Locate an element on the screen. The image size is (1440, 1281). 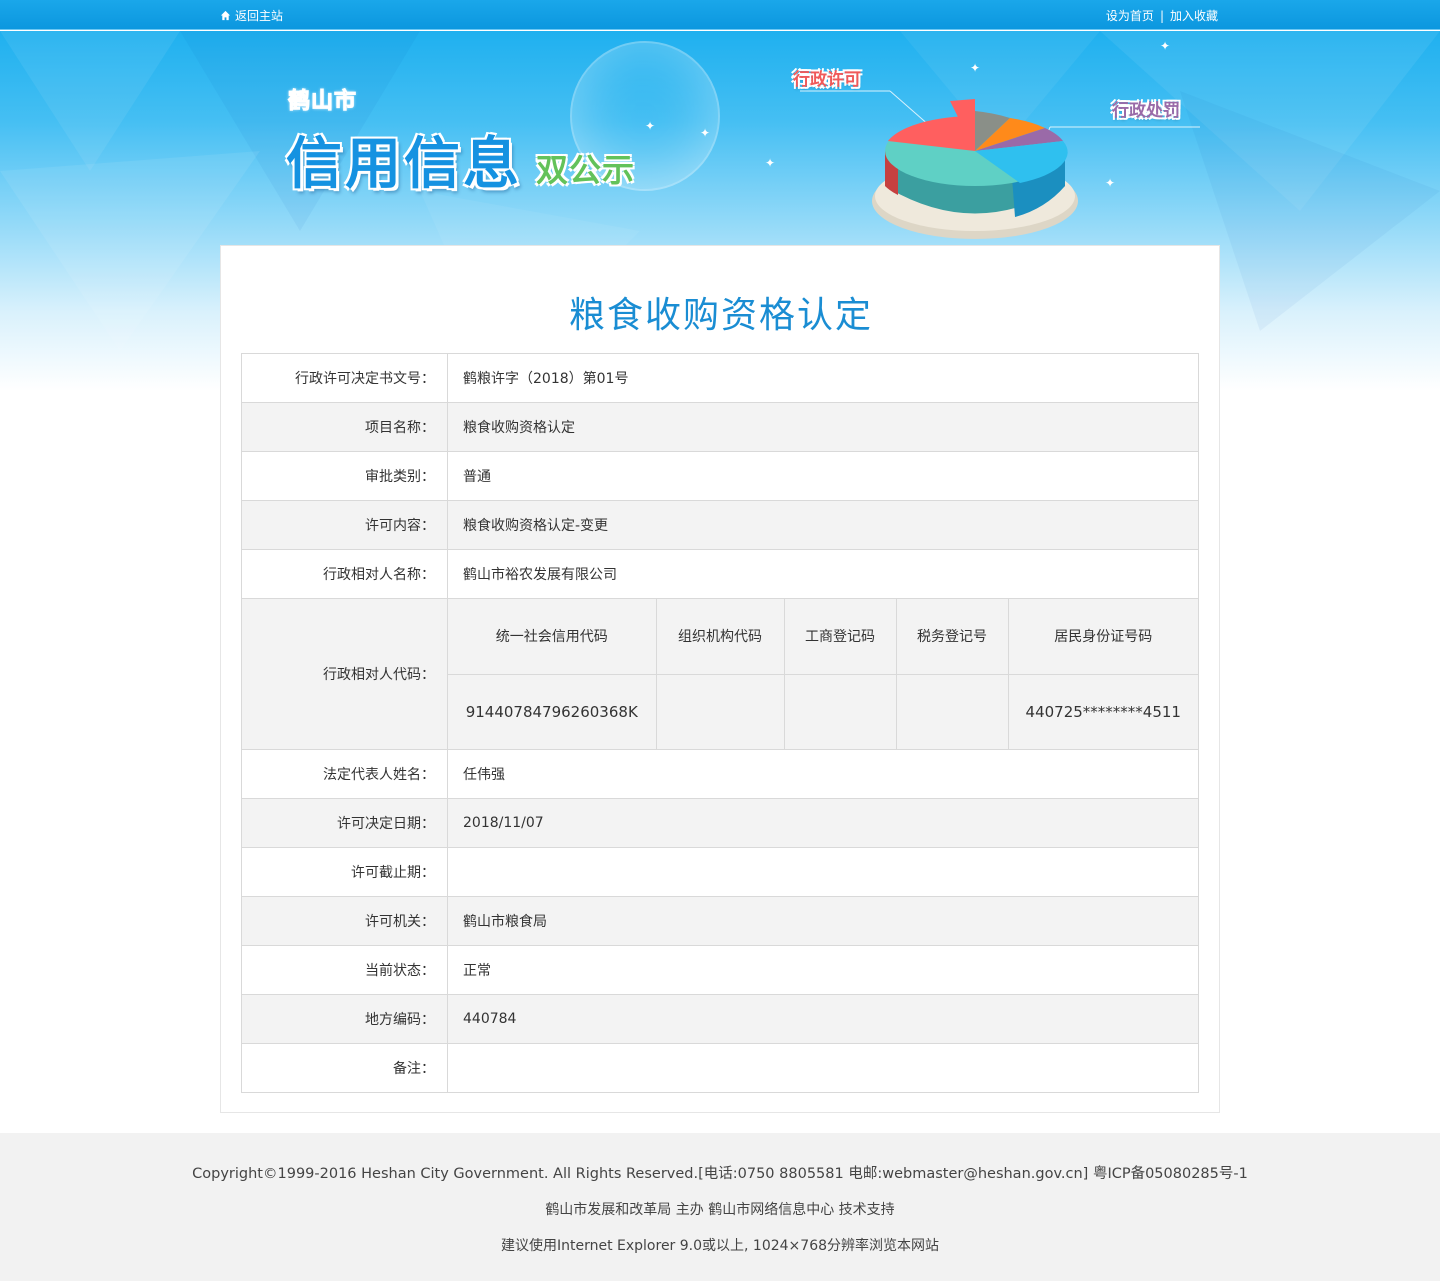
table-row: 地方编码： 440784 is located at coordinates (720, 1019).